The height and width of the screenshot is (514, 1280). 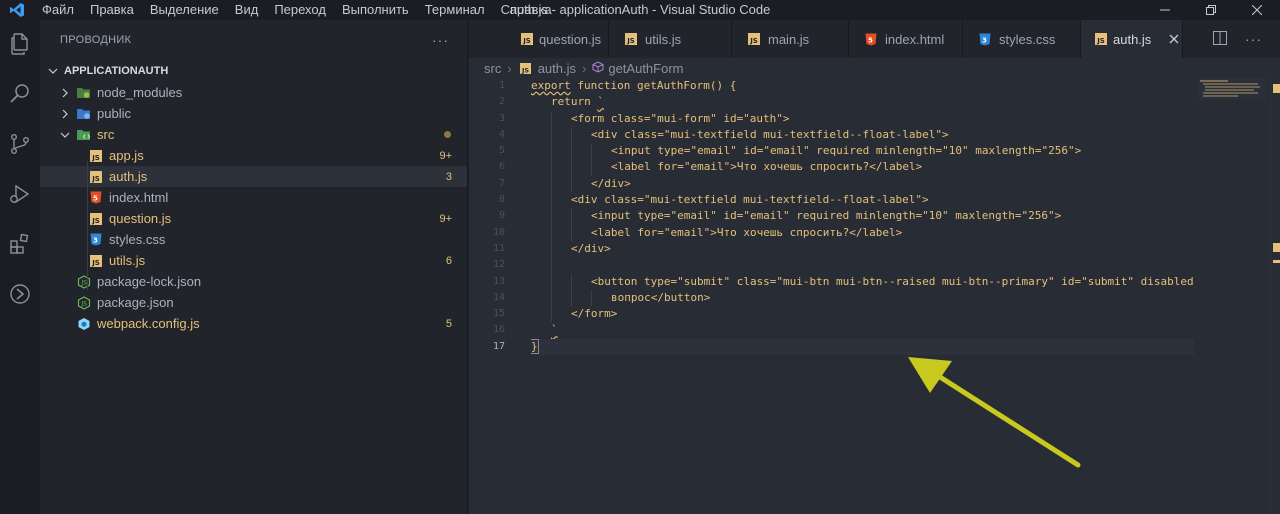 I want to click on code-line: <form class="mui-form" id="auth">, so click(x=862, y=118).